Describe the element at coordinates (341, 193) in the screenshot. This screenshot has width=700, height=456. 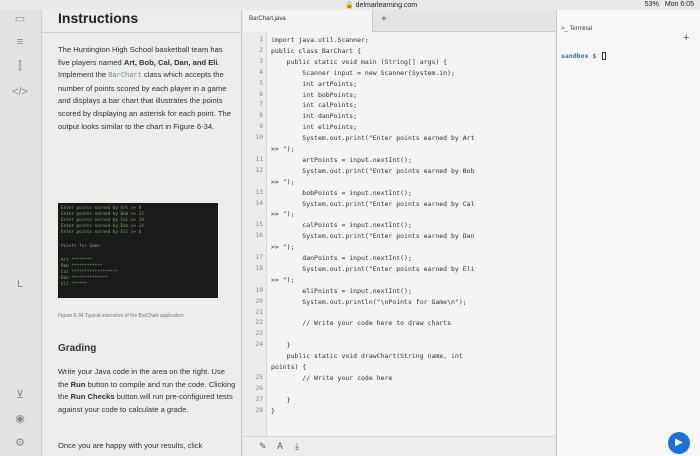
I see `code-line: bobPoints = input.nextInt();` at that location.